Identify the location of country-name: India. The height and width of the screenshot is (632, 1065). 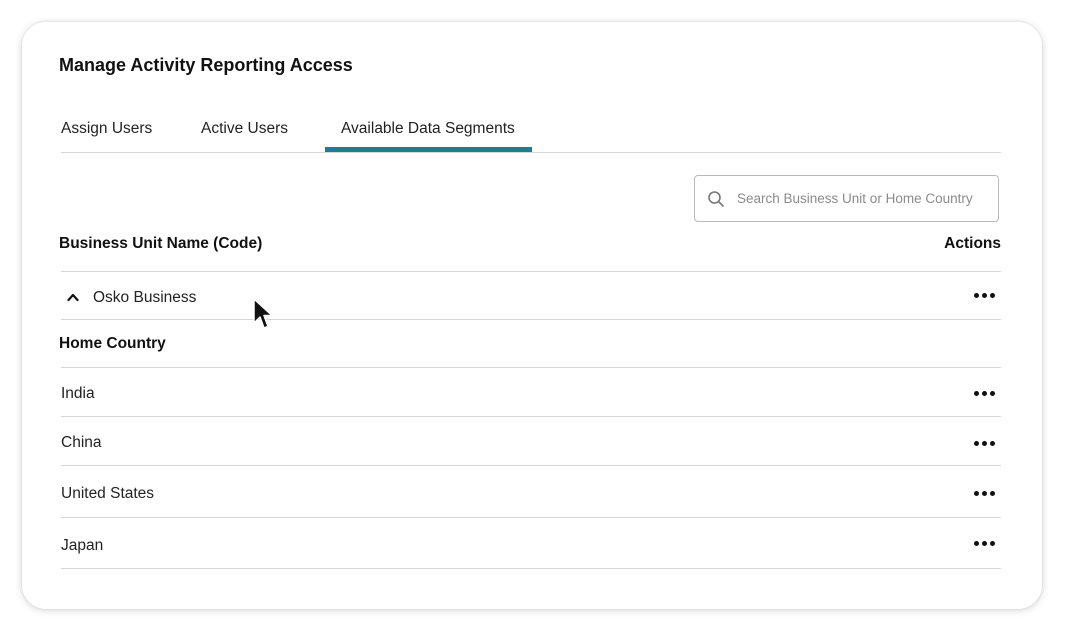
(78, 393).